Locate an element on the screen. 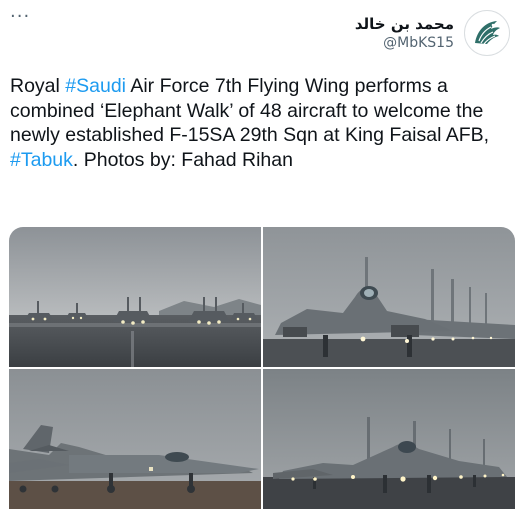 This screenshot has width=520, height=511. author-names: محمد بن خالد @MbKS15 is located at coordinates (404, 33).